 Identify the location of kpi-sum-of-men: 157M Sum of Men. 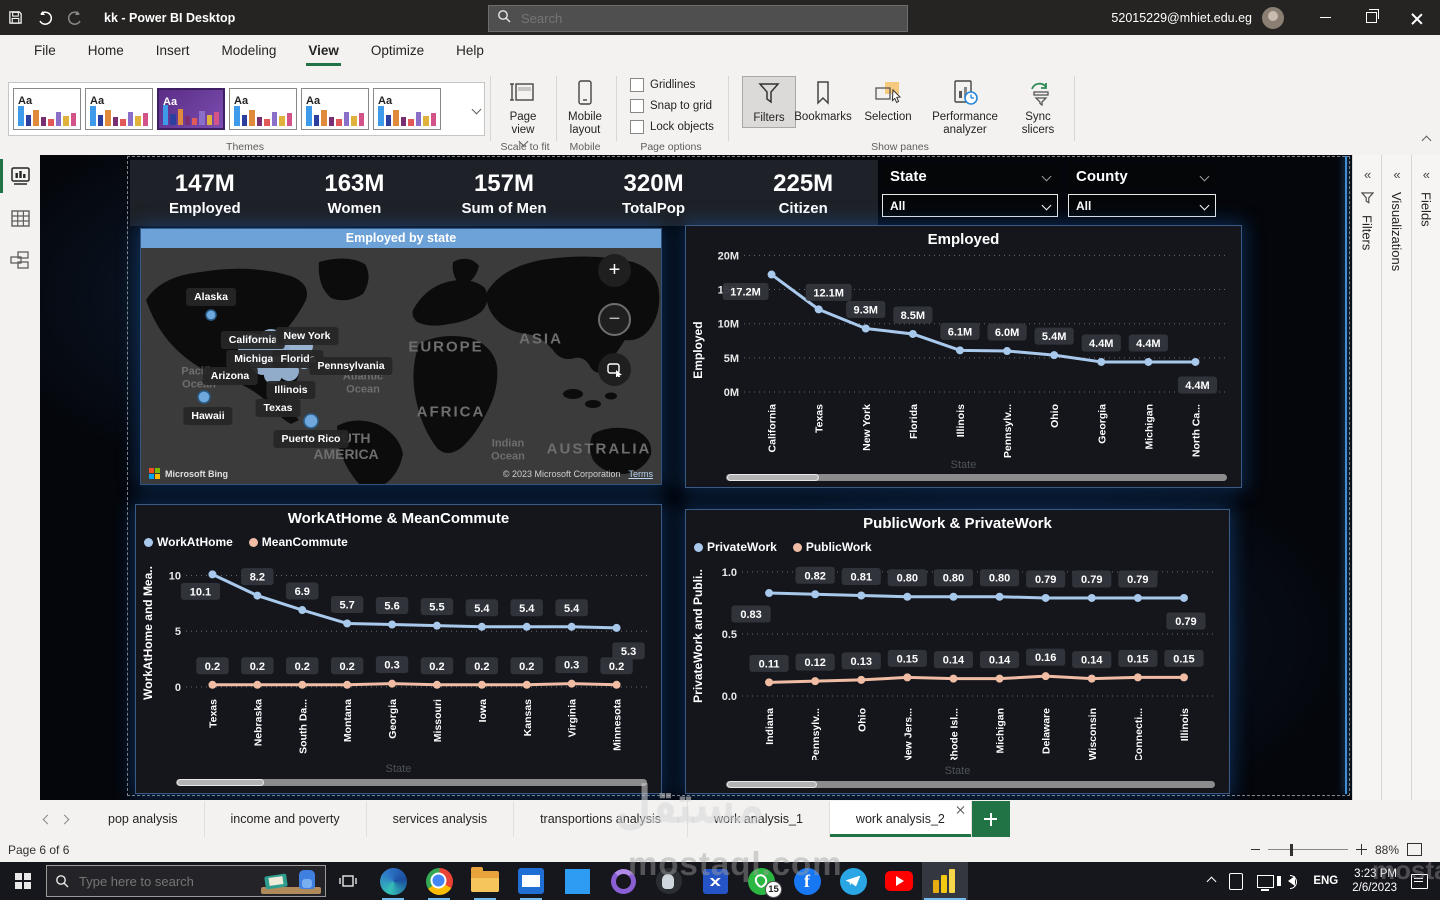
(504, 193).